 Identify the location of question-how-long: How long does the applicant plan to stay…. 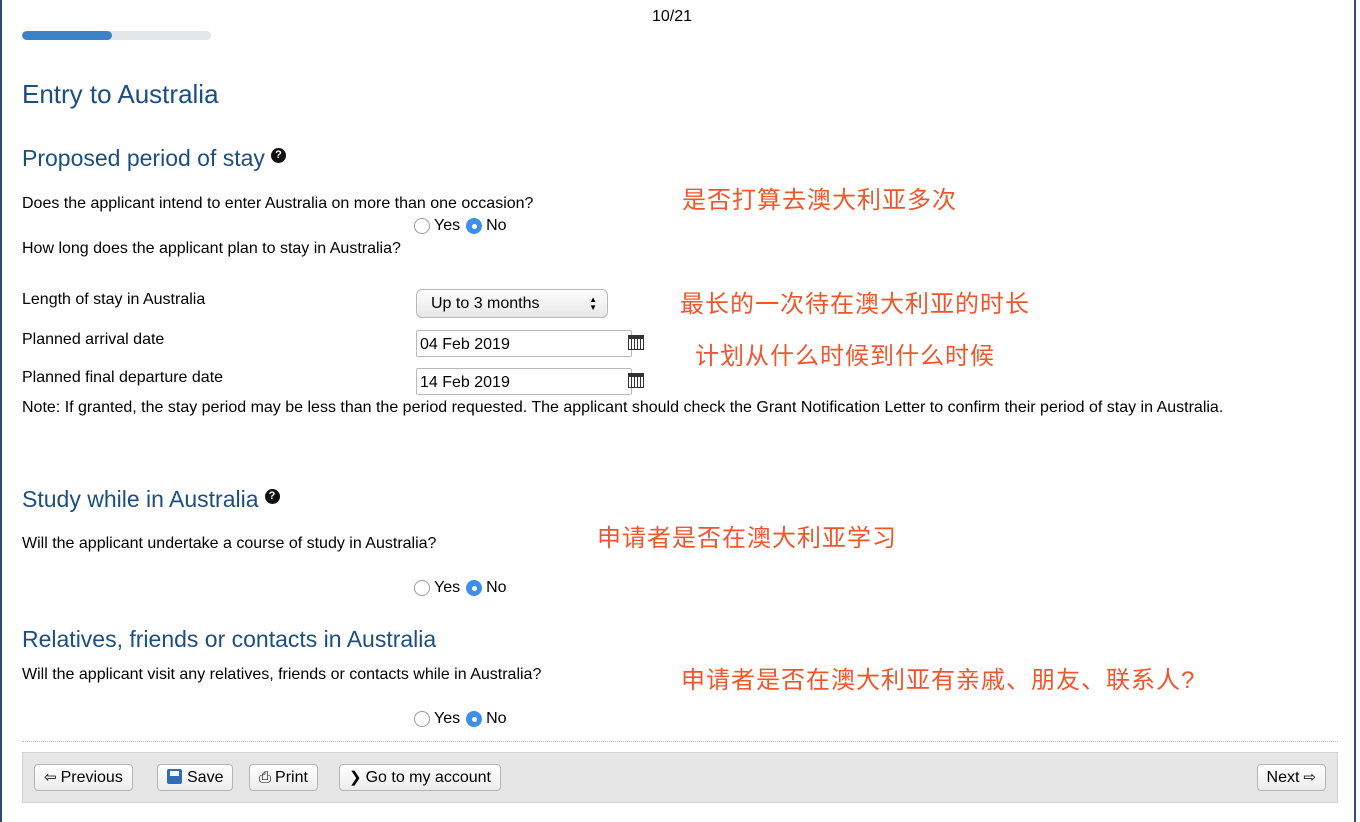
(211, 248).